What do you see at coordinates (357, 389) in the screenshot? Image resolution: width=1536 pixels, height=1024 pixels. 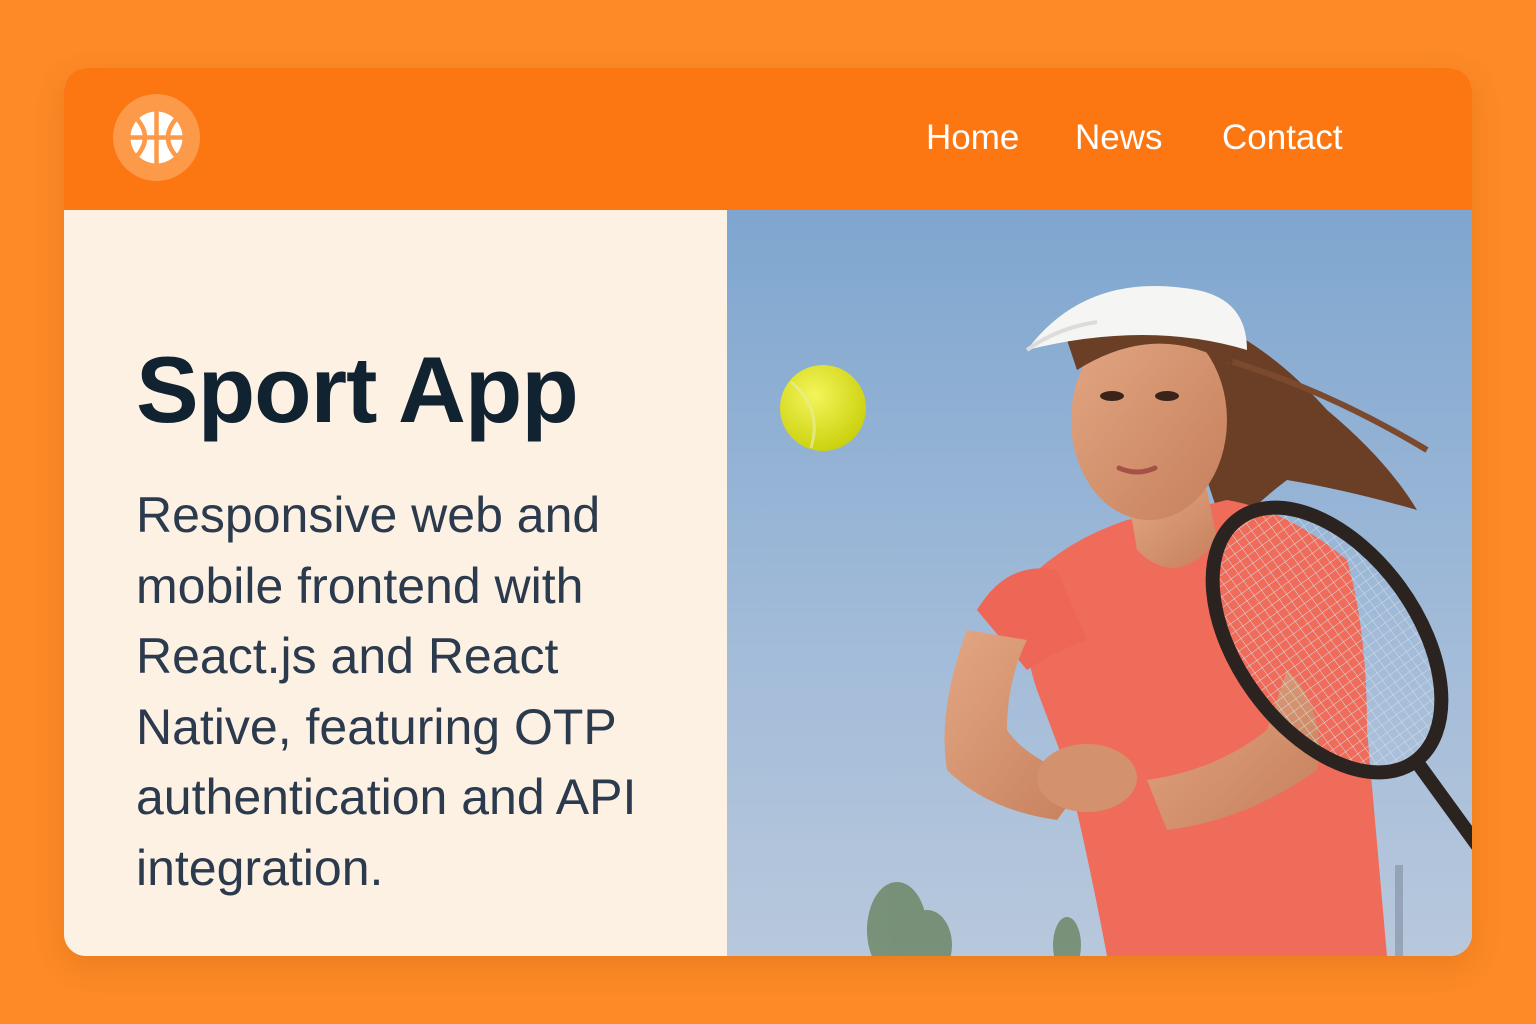 I see `hero-title: Sport App` at bounding box center [357, 389].